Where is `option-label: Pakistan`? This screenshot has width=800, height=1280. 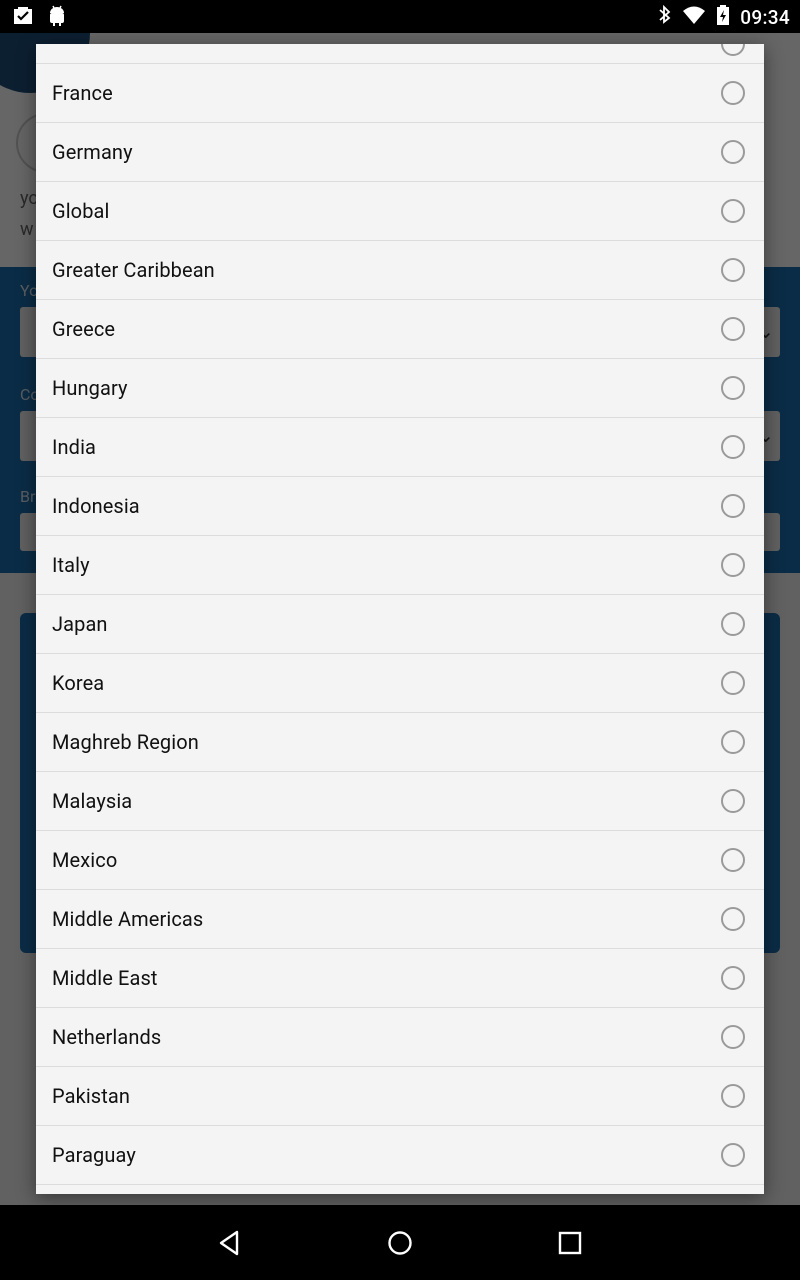
option-label: Pakistan is located at coordinates (91, 1096).